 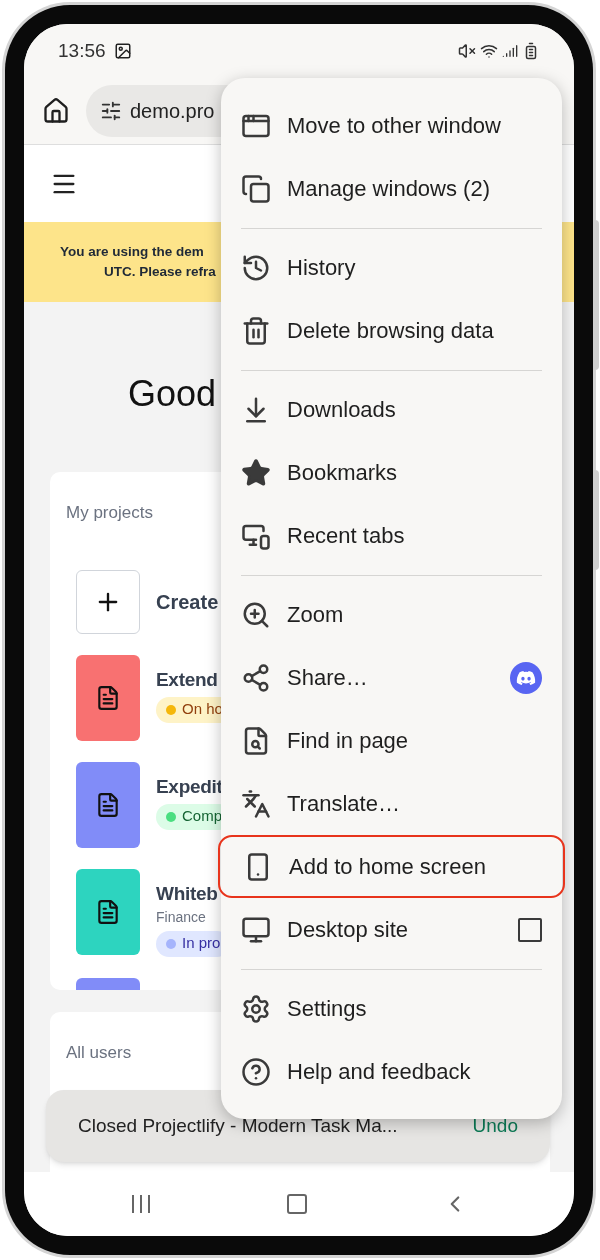 What do you see at coordinates (187, 679) in the screenshot?
I see `project-title: Extend` at bounding box center [187, 679].